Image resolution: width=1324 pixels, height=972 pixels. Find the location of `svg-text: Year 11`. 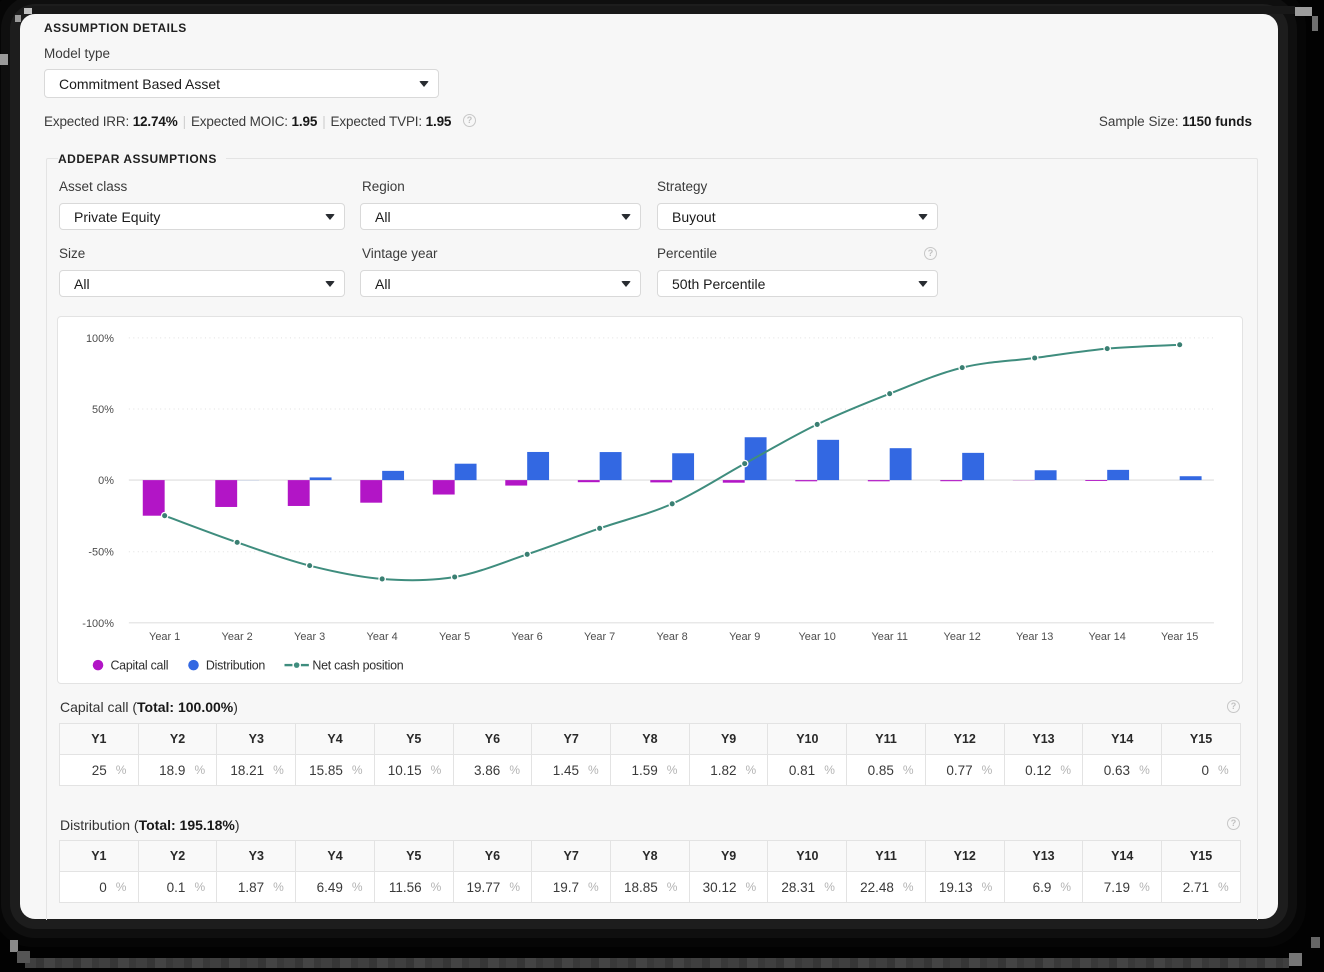

svg-text: Year 11 is located at coordinates (889, 637).